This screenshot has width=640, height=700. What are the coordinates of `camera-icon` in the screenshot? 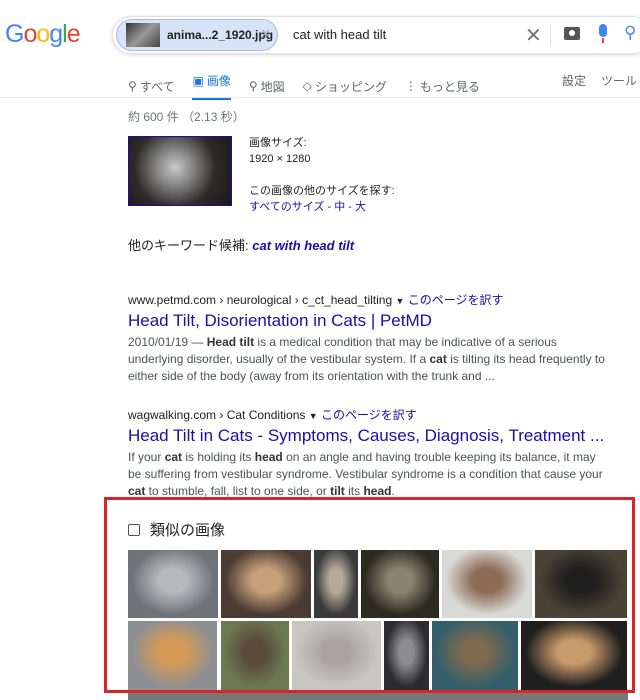 It's located at (572, 33).